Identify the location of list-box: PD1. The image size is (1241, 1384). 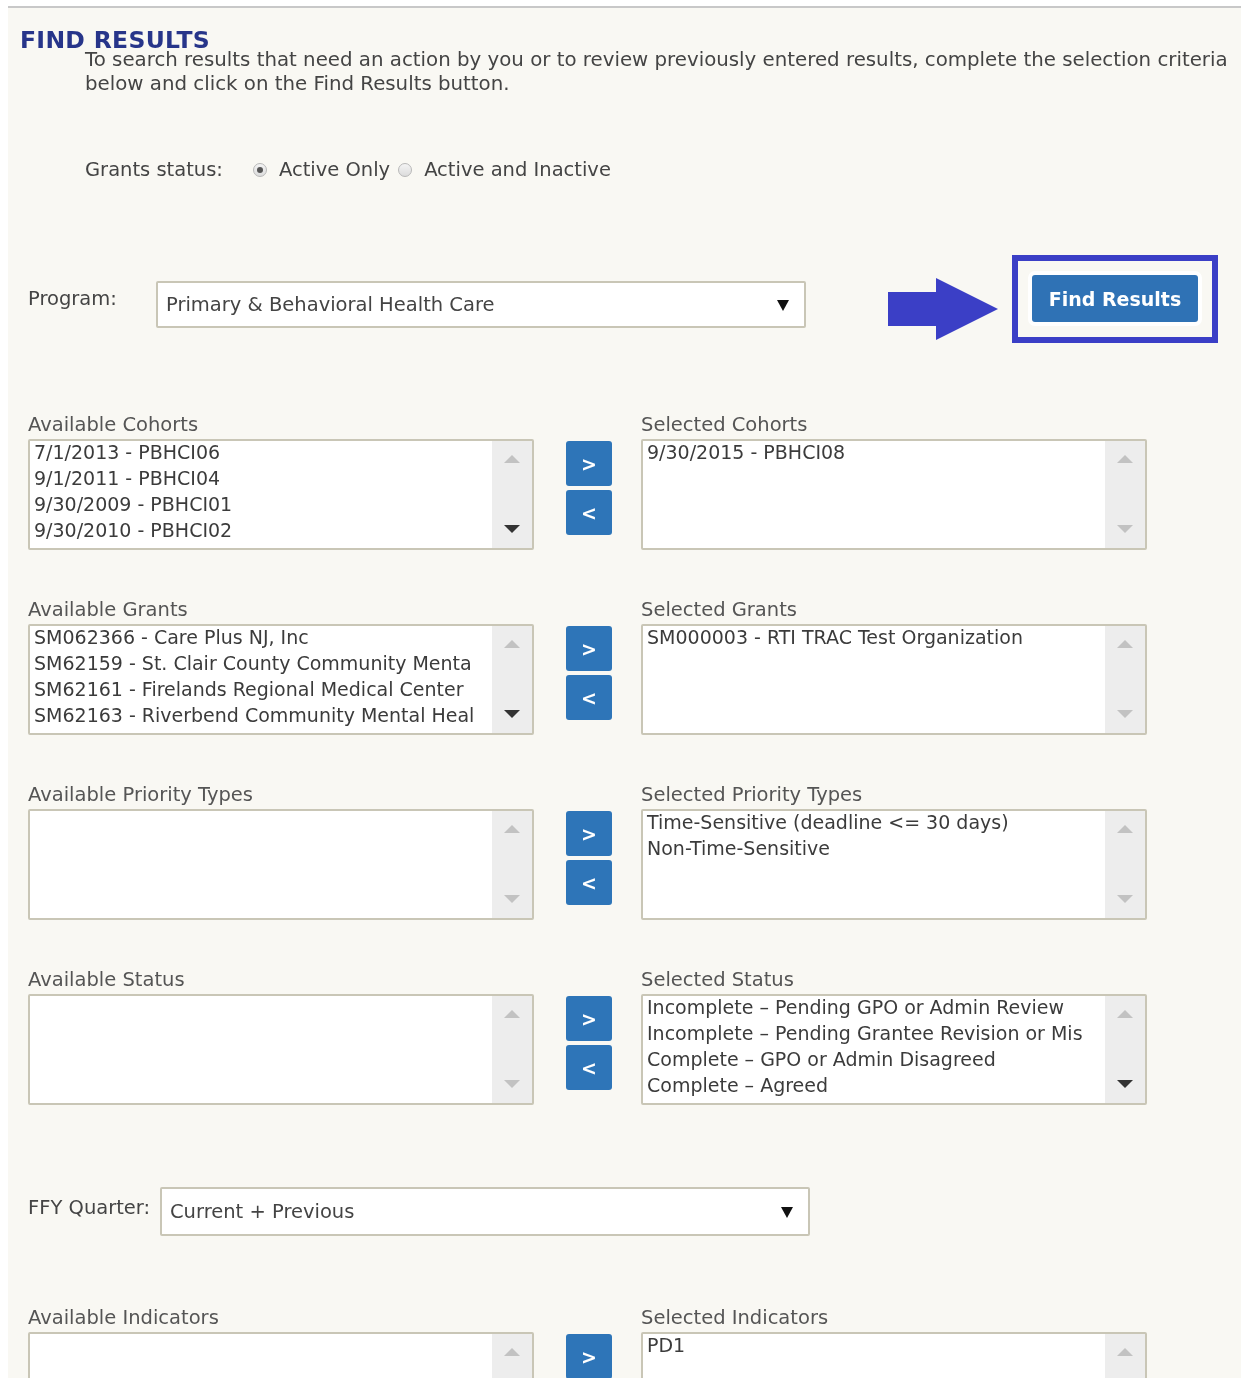
(894, 1355).